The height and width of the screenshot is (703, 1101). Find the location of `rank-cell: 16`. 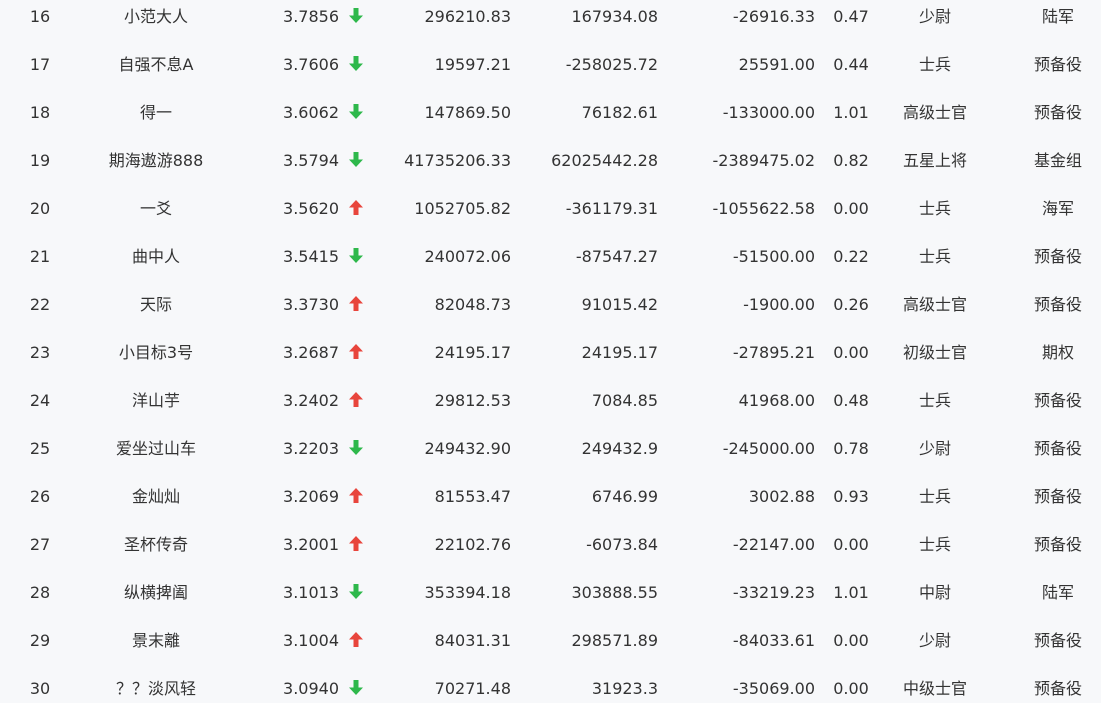

rank-cell: 16 is located at coordinates (40, 16).